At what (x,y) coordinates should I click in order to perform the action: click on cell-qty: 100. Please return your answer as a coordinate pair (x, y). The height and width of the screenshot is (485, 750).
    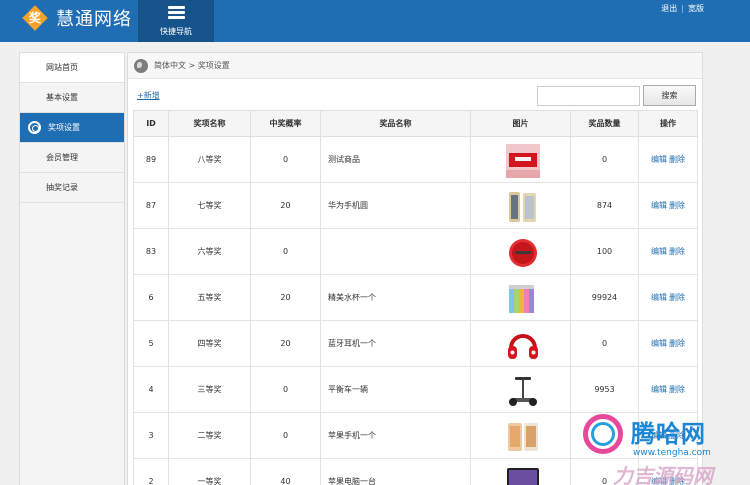
    Looking at the image, I should click on (604, 251).